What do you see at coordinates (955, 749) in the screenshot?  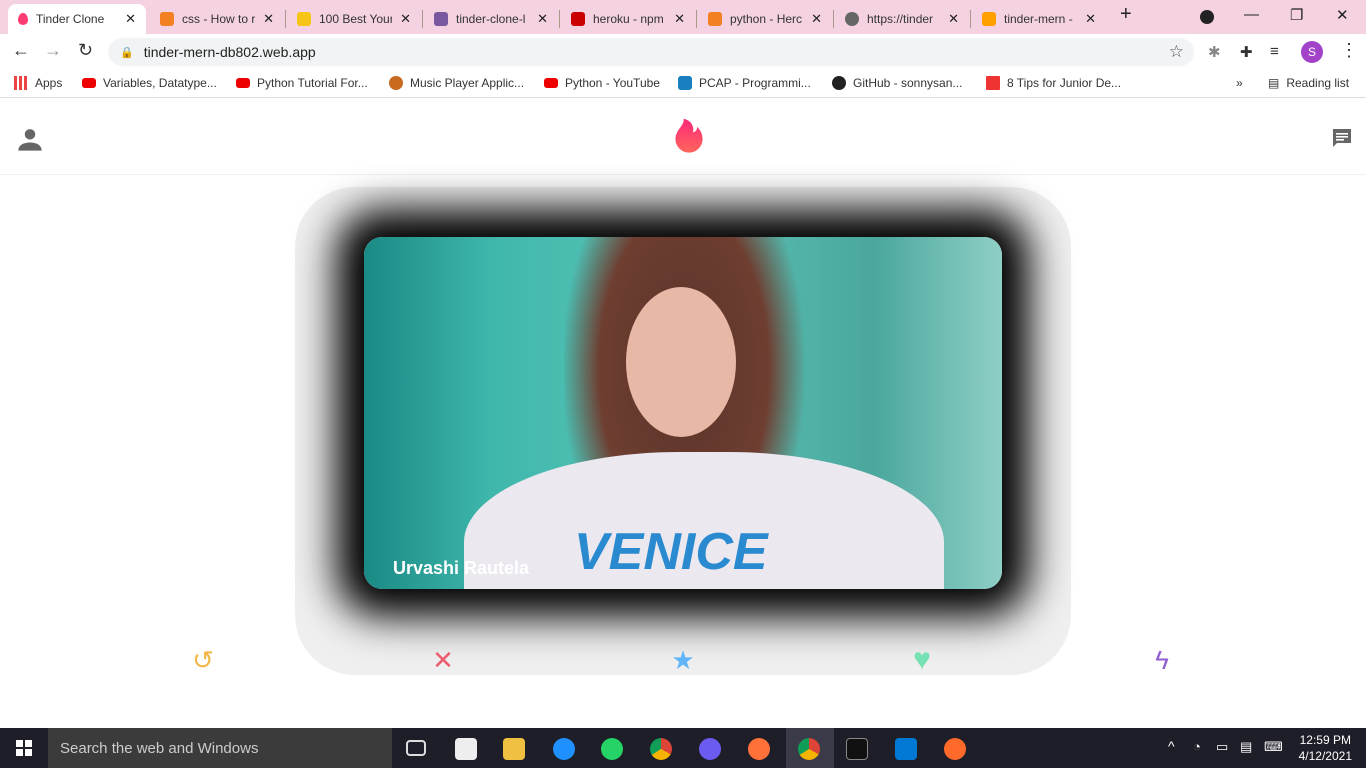 I see `postman-icon` at bounding box center [955, 749].